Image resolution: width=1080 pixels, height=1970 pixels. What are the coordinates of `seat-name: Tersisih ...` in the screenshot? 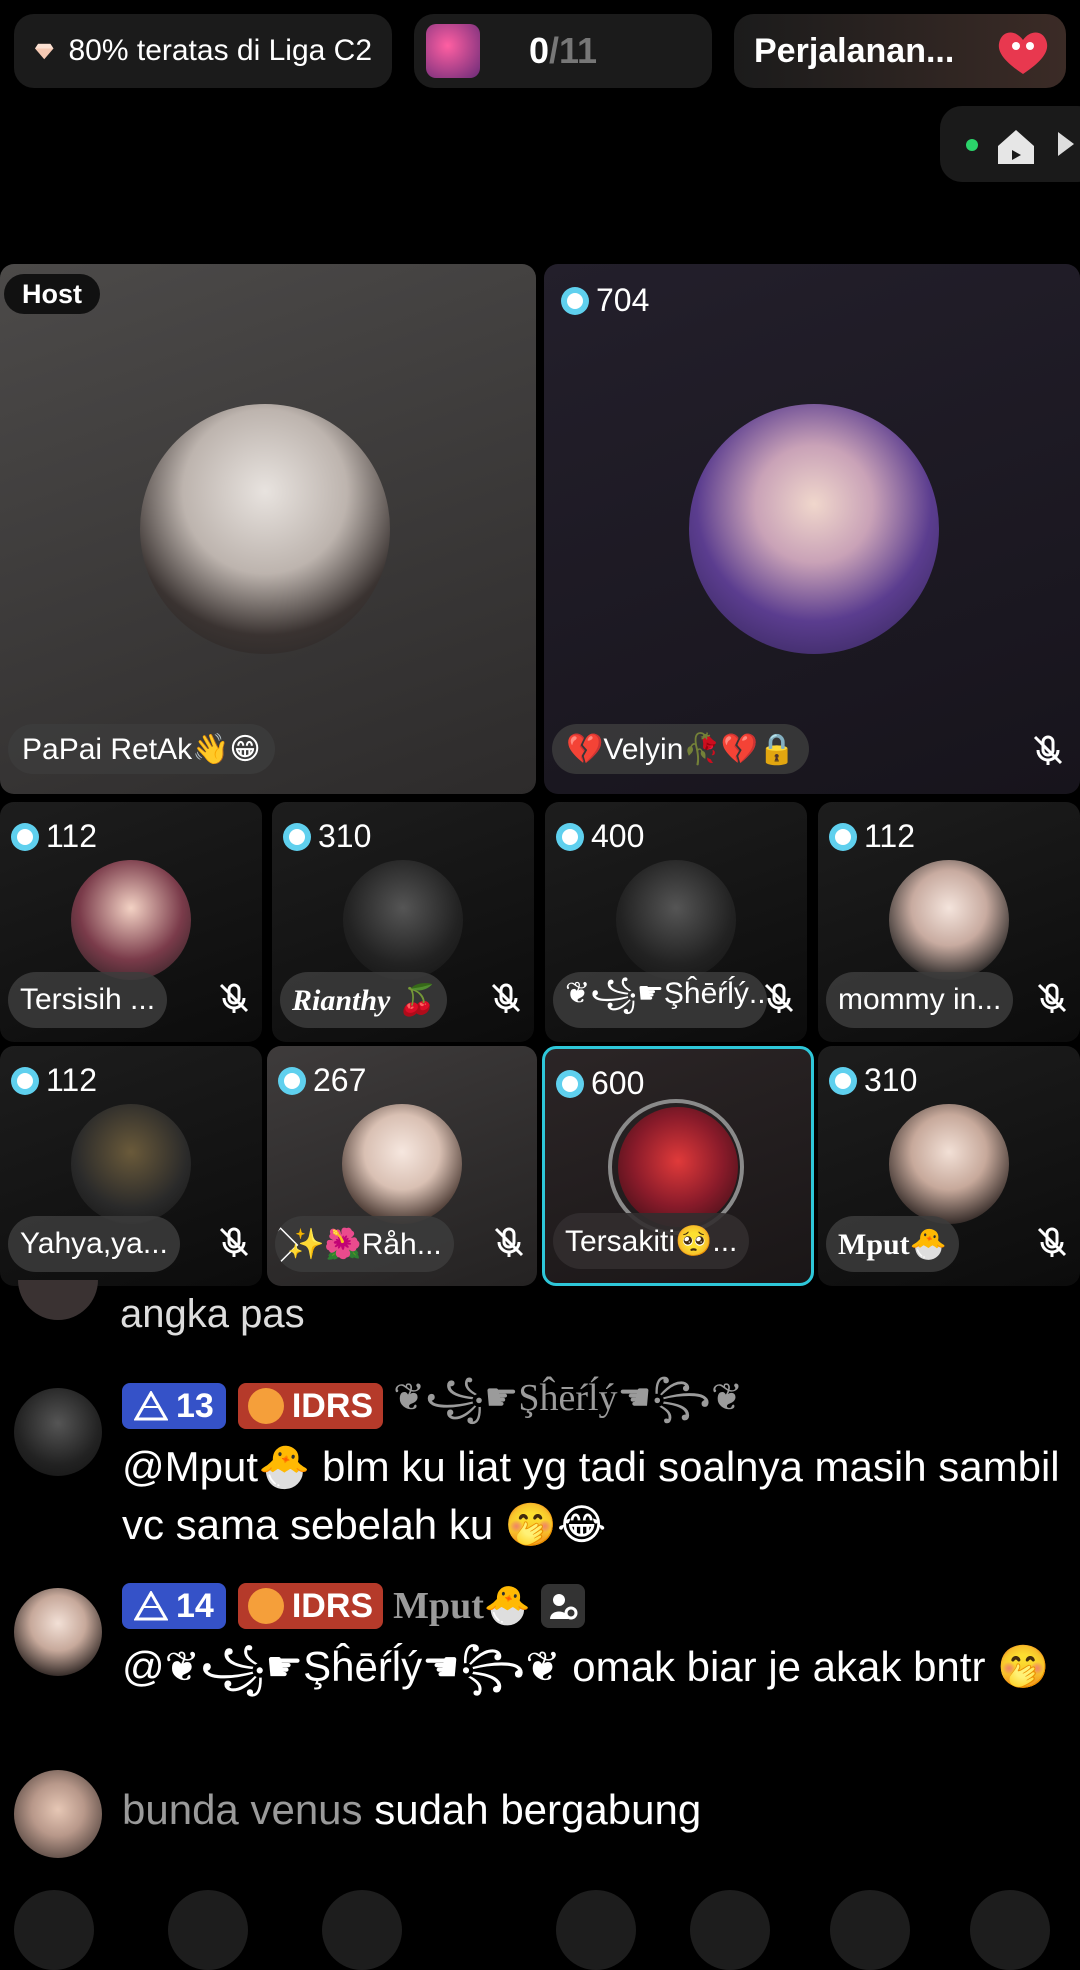 It's located at (88, 1000).